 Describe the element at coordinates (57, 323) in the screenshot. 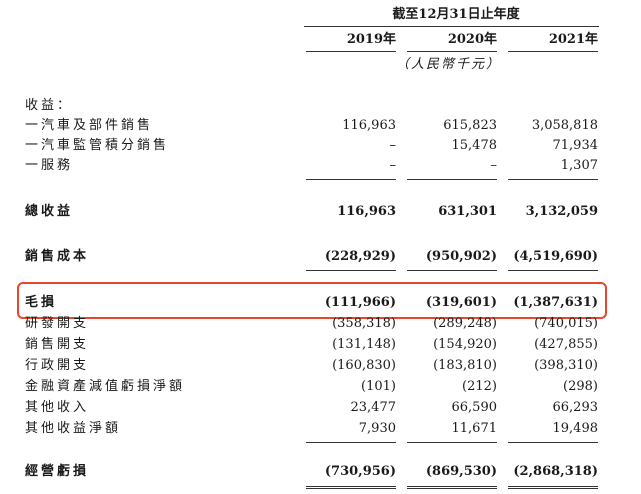

I see `row-label: 研發開支` at that location.